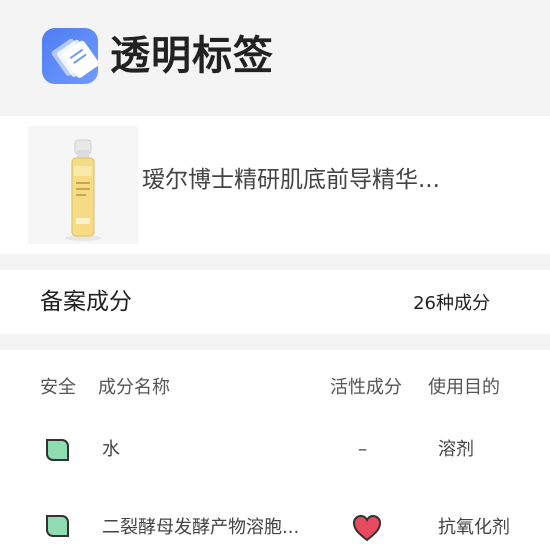 The height and width of the screenshot is (550, 550). I want to click on table-row: 二裂酵母发酵产物溶胞... 抗氧化剂, so click(275, 520).